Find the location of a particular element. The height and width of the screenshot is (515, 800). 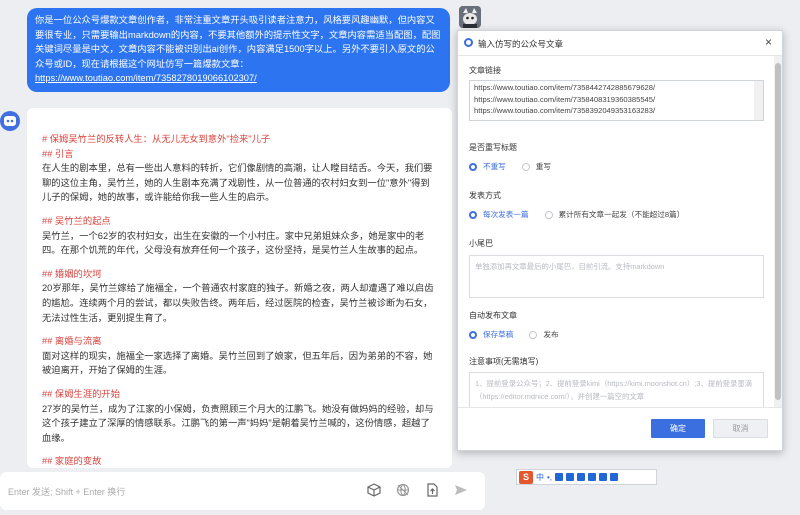

close-icon: × is located at coordinates (768, 42).